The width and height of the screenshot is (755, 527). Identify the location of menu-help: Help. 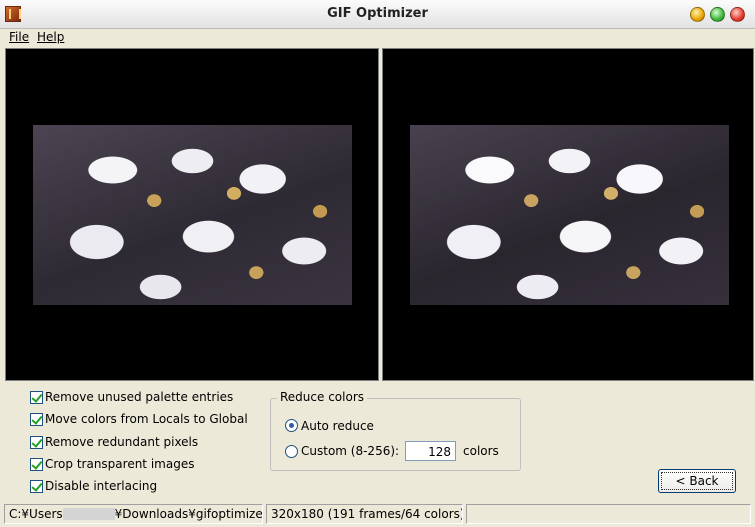
(50, 37).